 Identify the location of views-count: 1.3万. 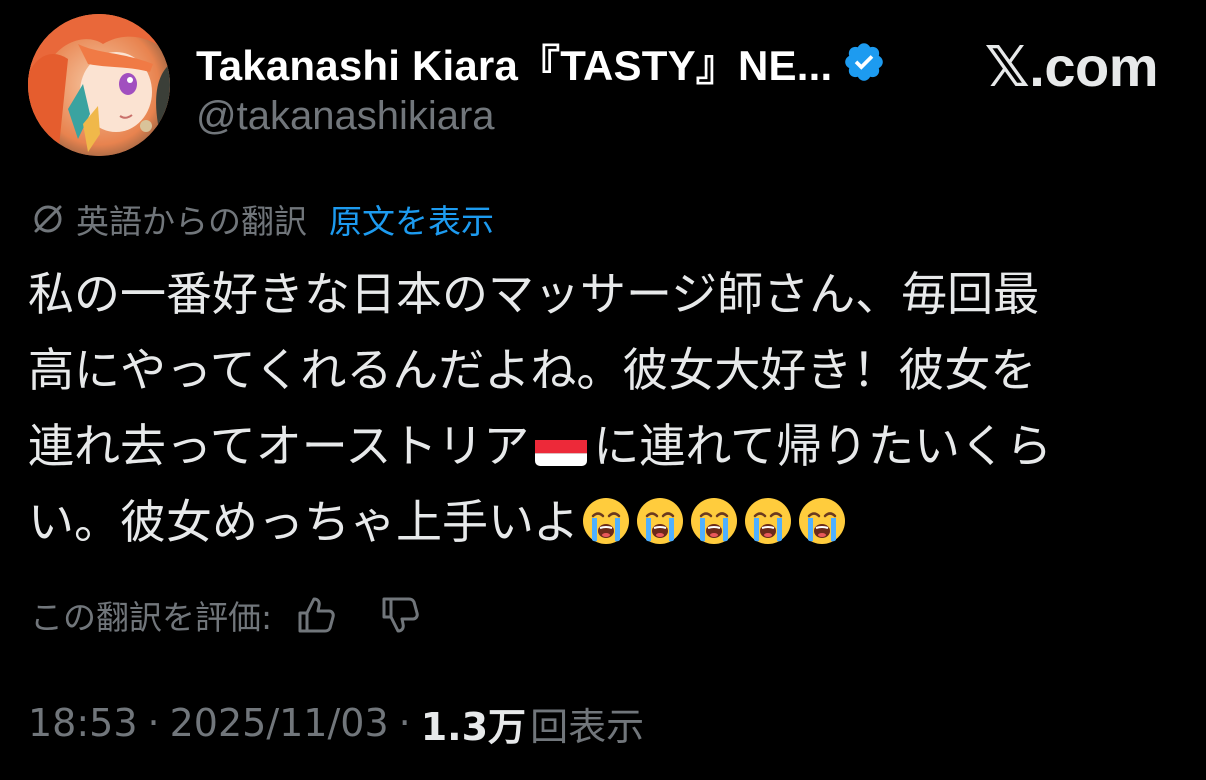
(473, 723).